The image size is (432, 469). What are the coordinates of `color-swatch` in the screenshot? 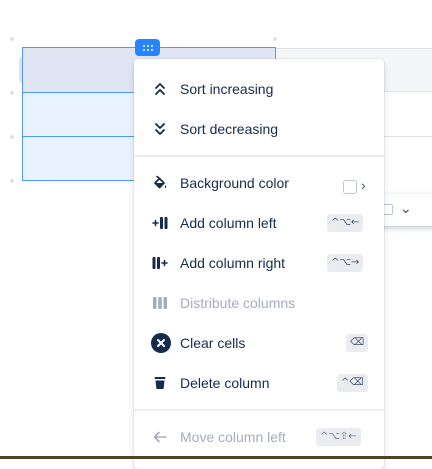 It's located at (350, 187).